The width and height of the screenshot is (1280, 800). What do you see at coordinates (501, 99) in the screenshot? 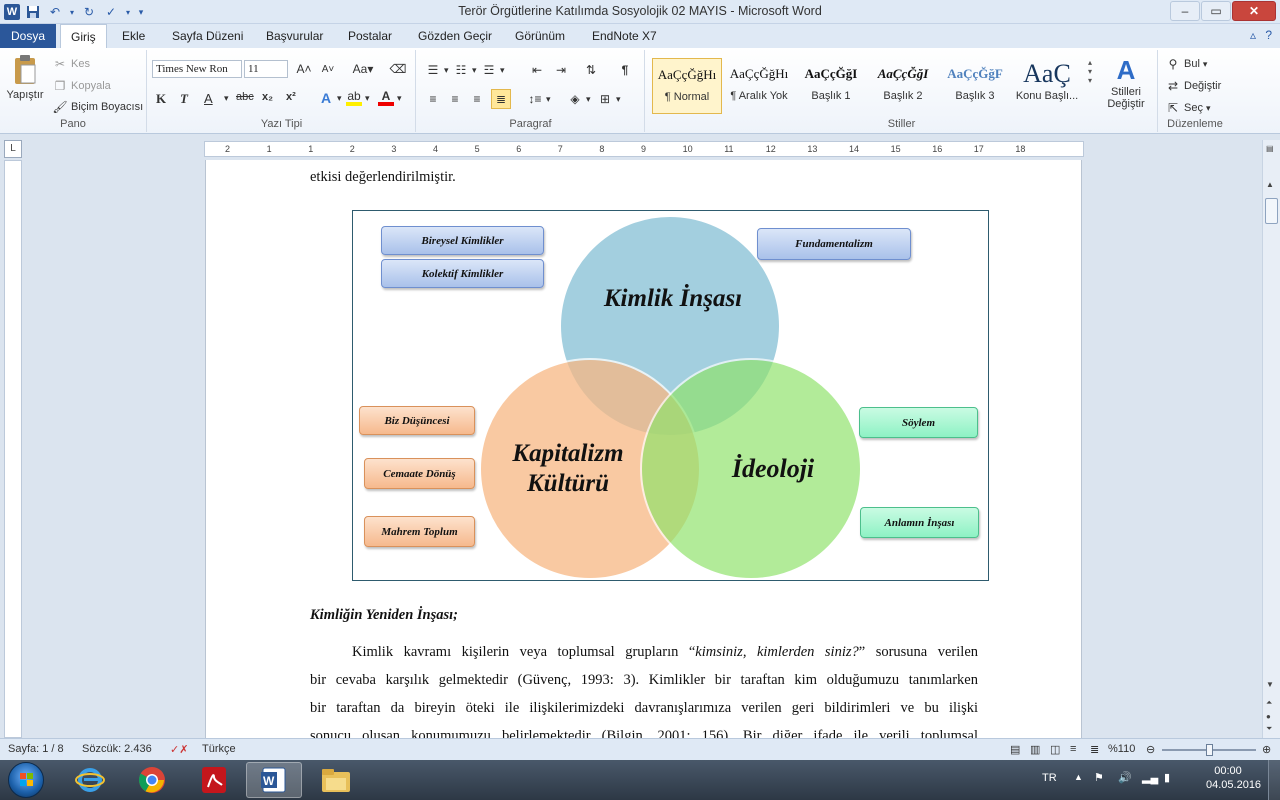
I see `justify-button: ≣` at bounding box center [501, 99].